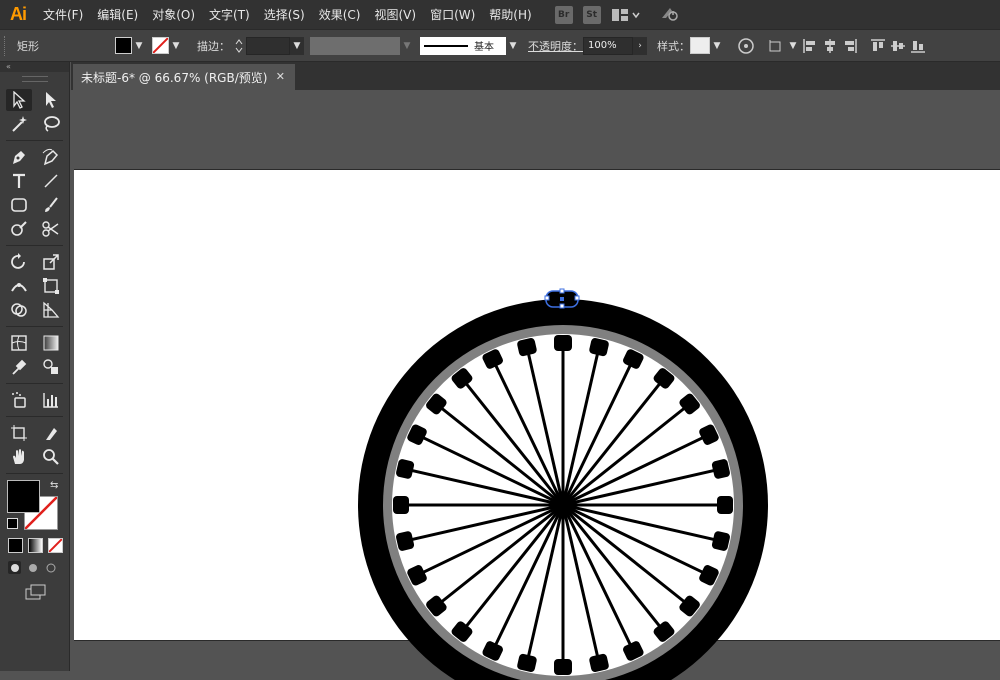 The width and height of the screenshot is (1000, 680). Describe the element at coordinates (717, 46) in the screenshot. I see `style-dropdown-icon: ▼` at that location.